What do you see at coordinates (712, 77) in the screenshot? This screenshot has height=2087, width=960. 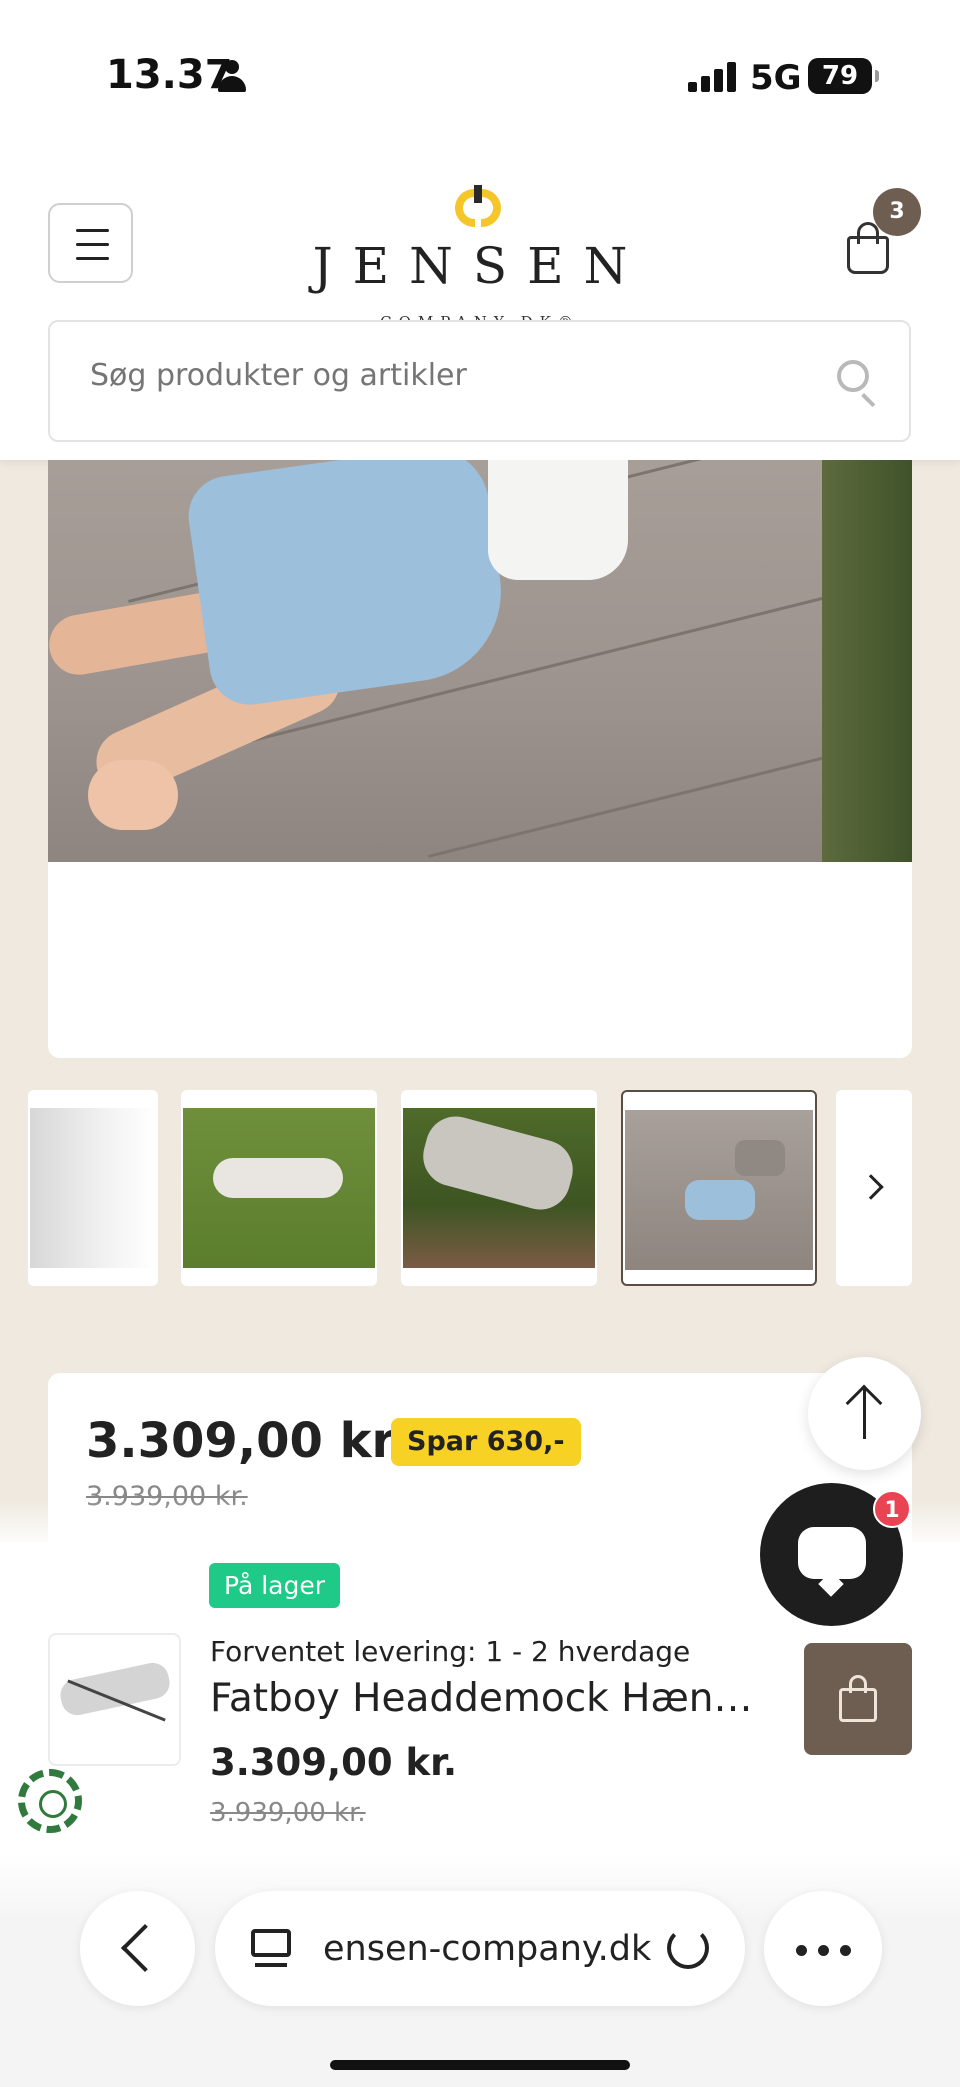 I see `signal-icon` at bounding box center [712, 77].